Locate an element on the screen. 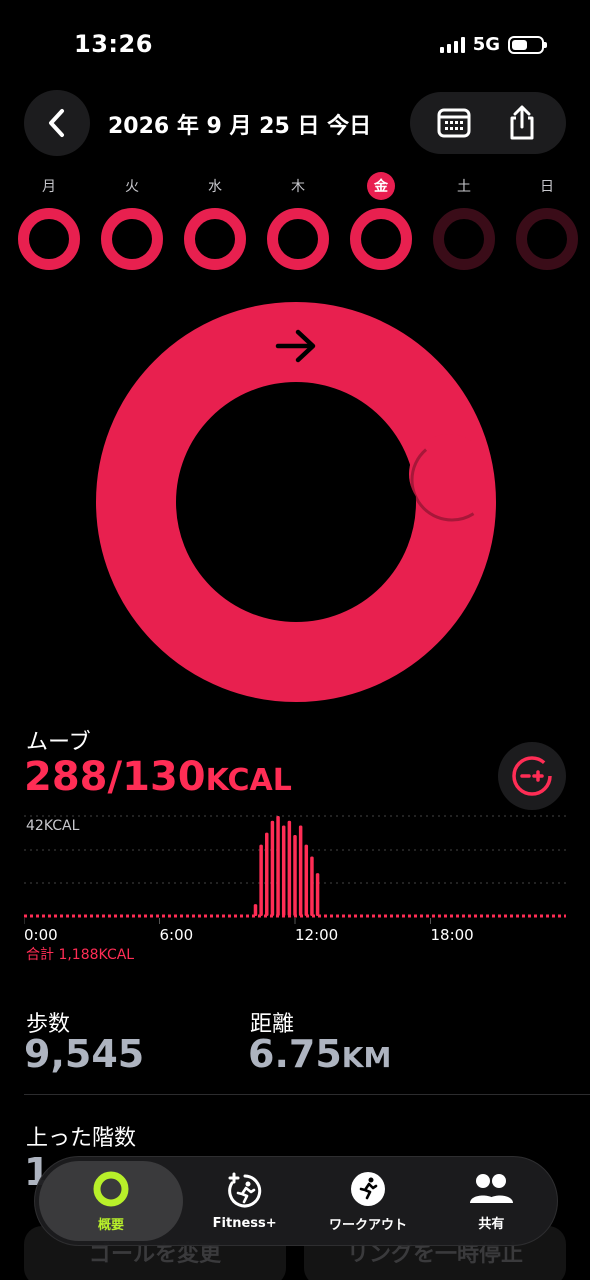  chart-x-tick-label: 12:00 is located at coordinates (317, 935).